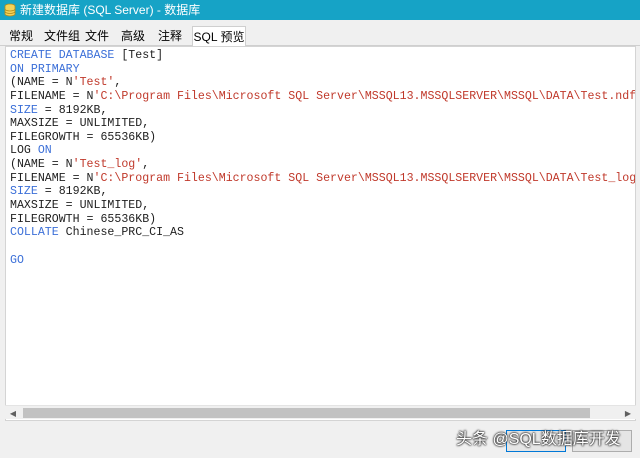 This screenshot has width=640, height=458. What do you see at coordinates (44, 151) in the screenshot?
I see `sql-keyword: ON` at bounding box center [44, 151].